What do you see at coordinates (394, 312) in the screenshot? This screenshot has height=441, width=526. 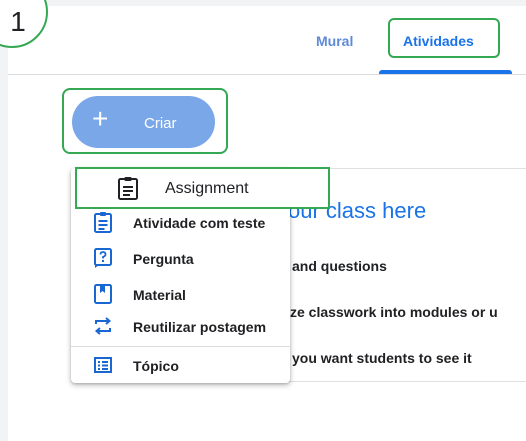 I see `empty-state-line: ze classwork into modules or u` at bounding box center [394, 312].